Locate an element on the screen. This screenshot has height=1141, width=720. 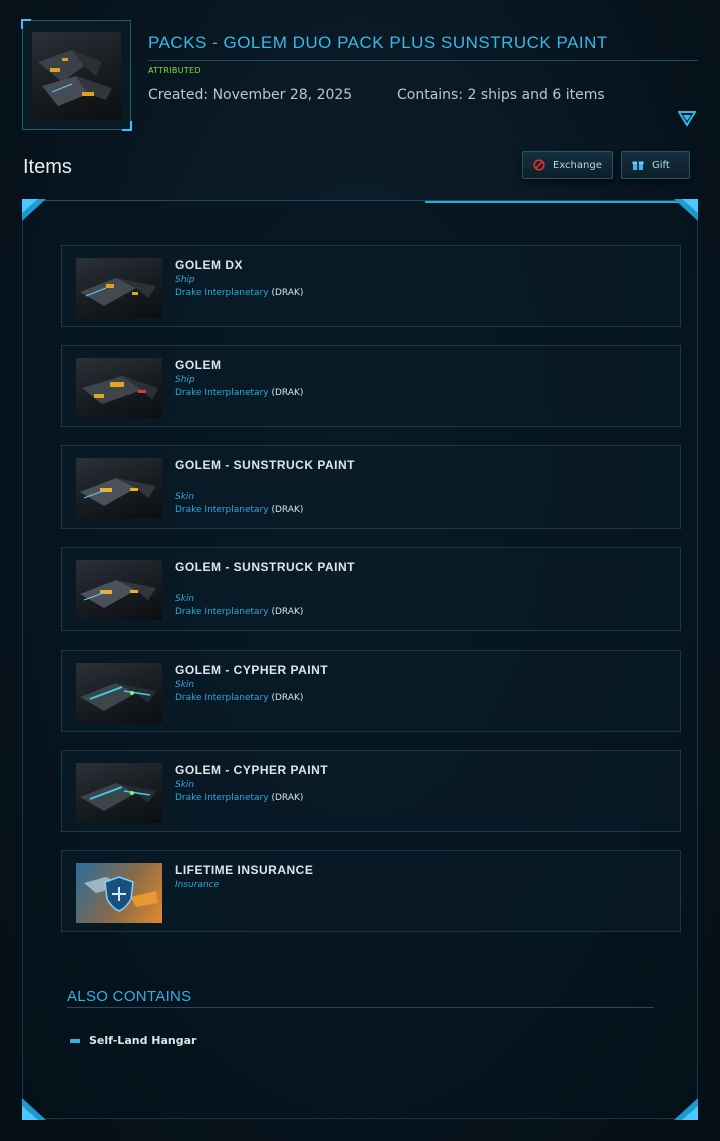
status-badge: ATTRIBUTED is located at coordinates (174, 70).